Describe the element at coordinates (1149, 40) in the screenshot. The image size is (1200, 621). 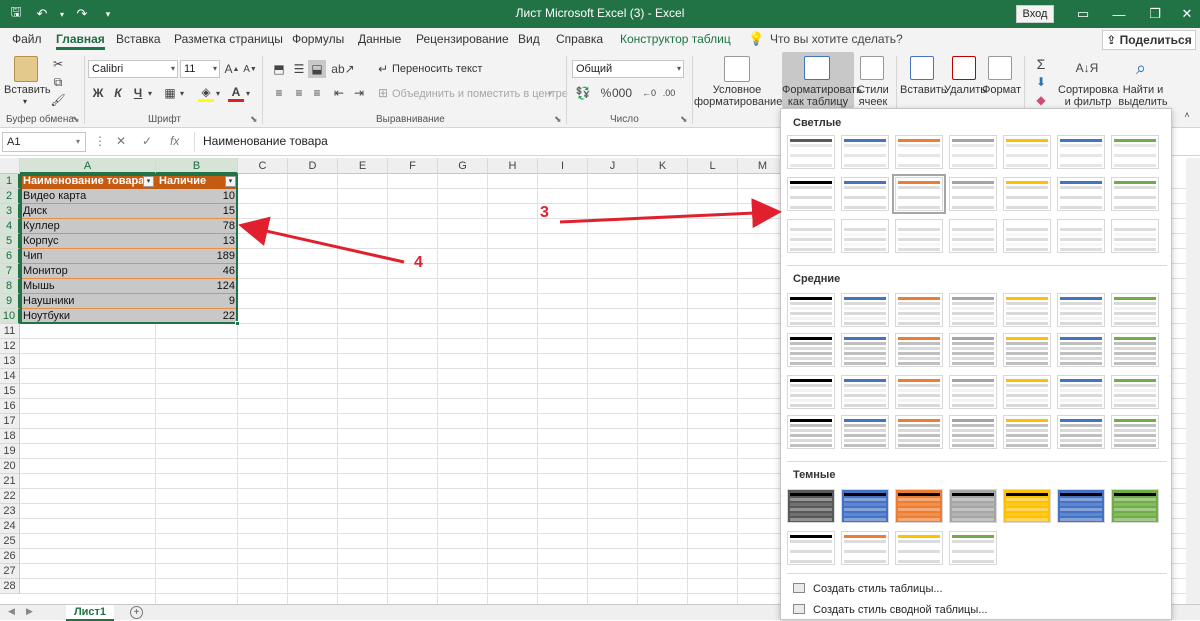
I see `share-button: ⇪ Поделиться` at that location.